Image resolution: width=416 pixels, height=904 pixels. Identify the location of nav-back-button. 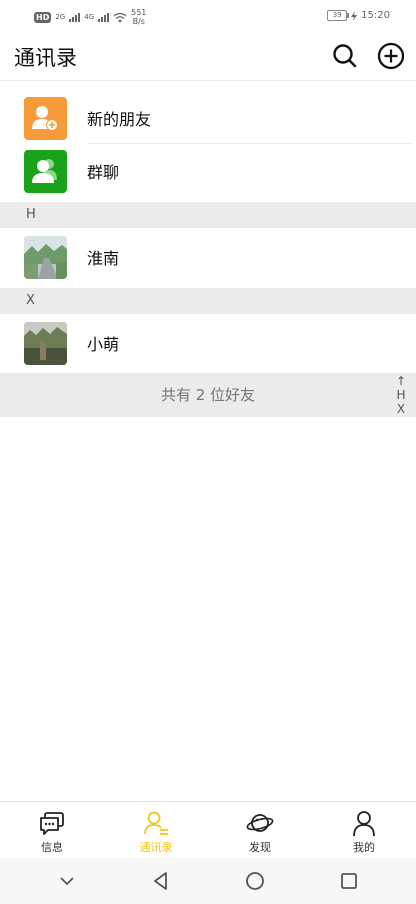
(161, 881).